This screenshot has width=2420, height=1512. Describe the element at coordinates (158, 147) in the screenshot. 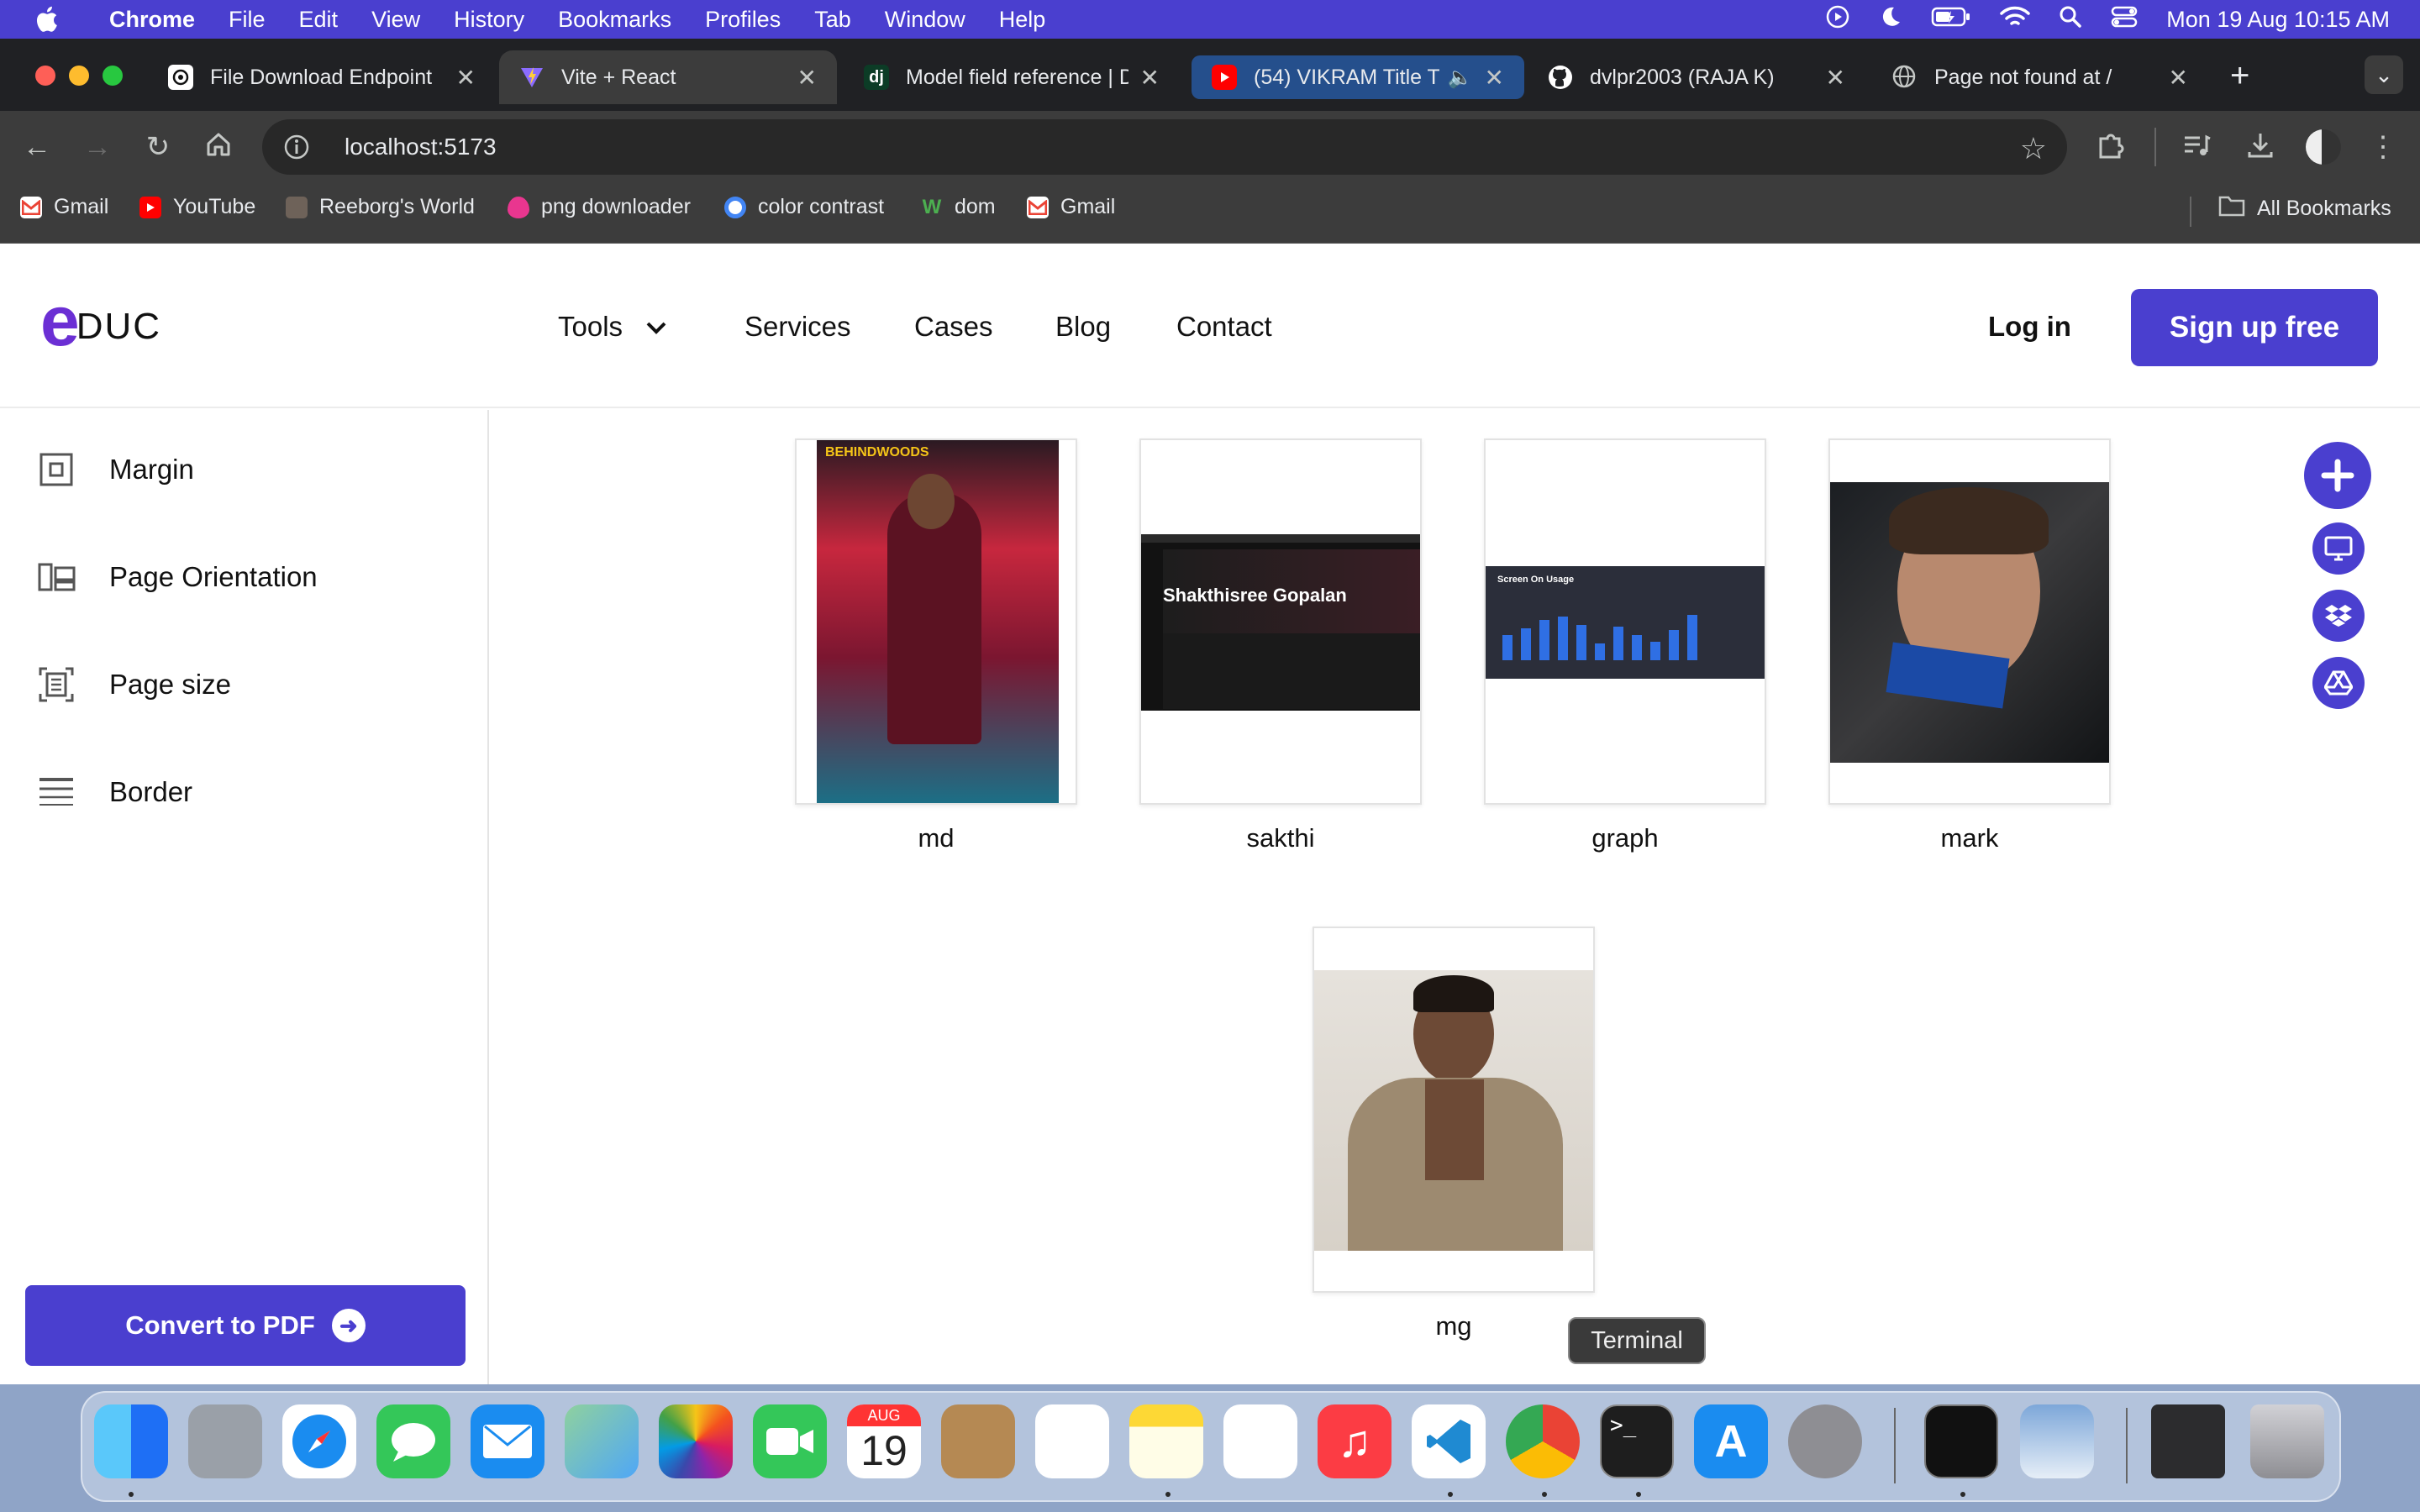

I see `reload-icon: ↻` at that location.